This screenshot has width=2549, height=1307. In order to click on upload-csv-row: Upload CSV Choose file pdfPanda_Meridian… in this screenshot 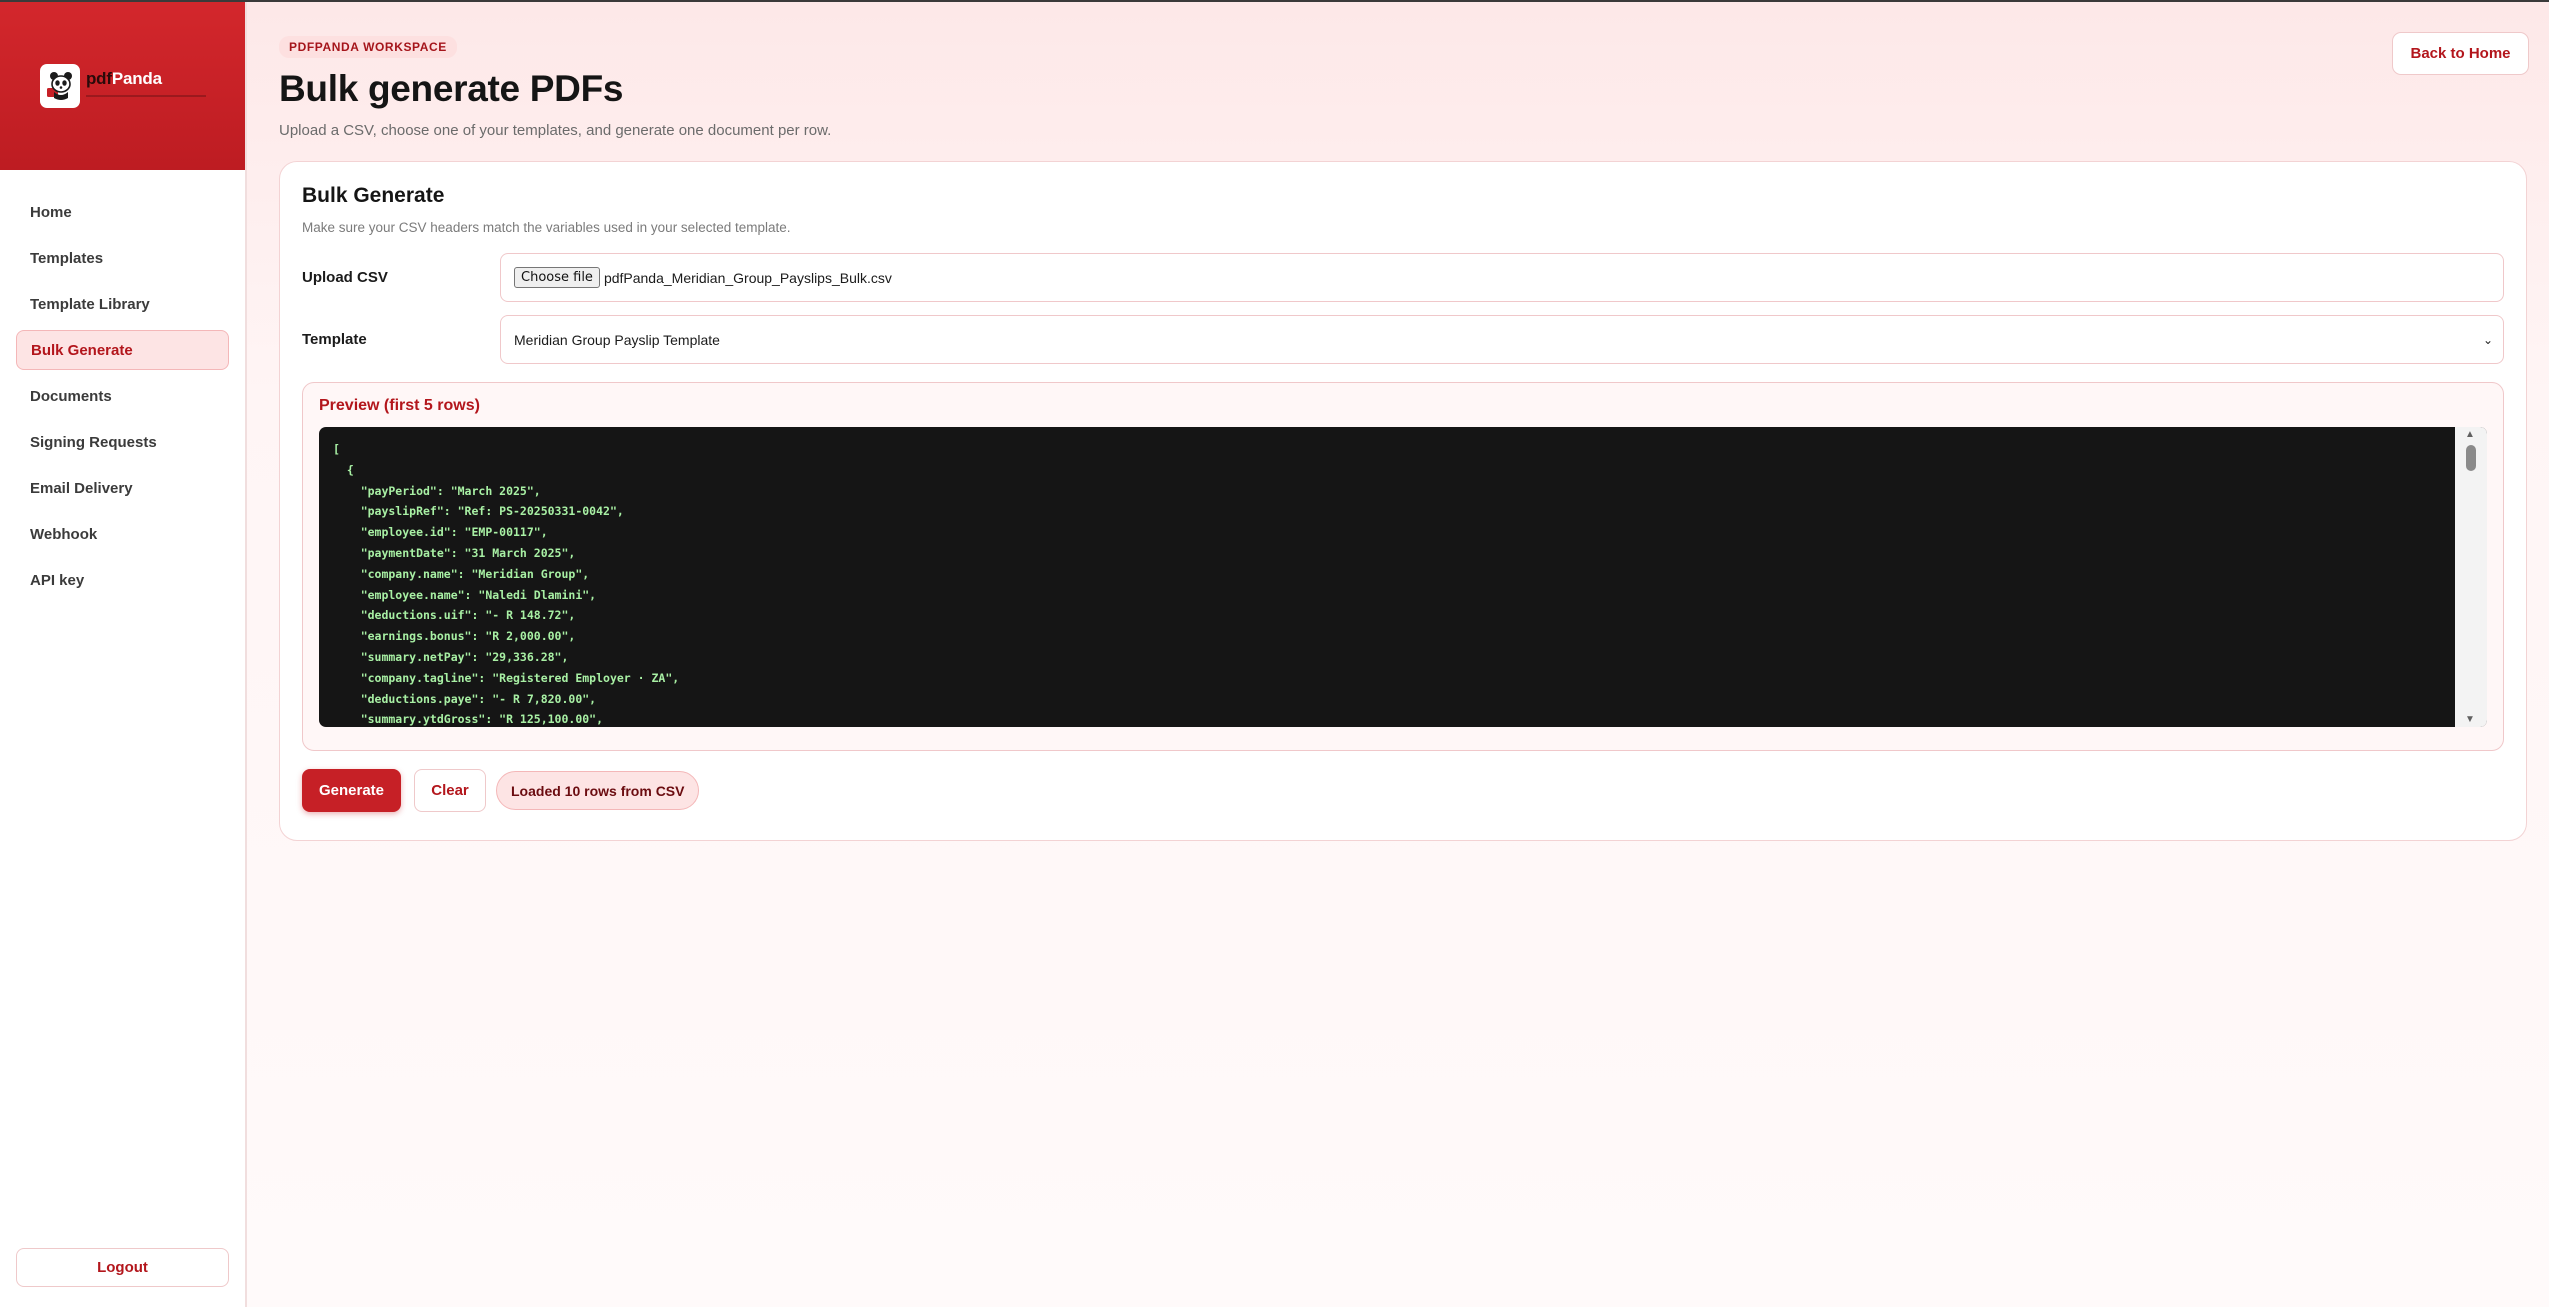, I will do `click(1403, 277)`.